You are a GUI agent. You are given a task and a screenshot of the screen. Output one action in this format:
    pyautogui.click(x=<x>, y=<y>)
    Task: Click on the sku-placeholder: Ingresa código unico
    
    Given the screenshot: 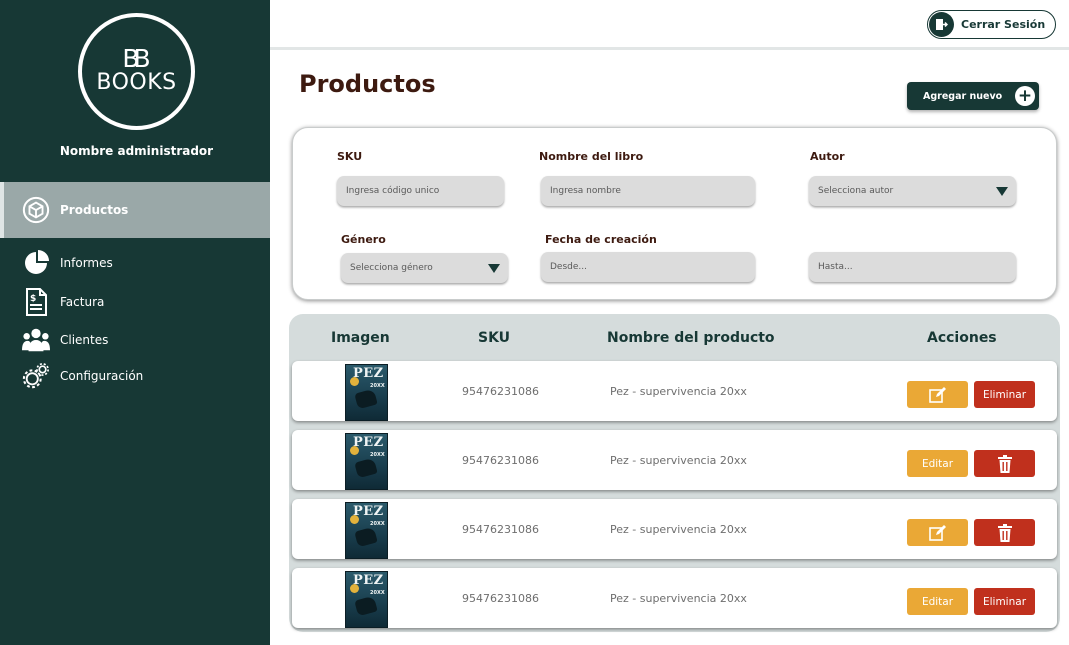 What is the action you would take?
    pyautogui.click(x=393, y=191)
    